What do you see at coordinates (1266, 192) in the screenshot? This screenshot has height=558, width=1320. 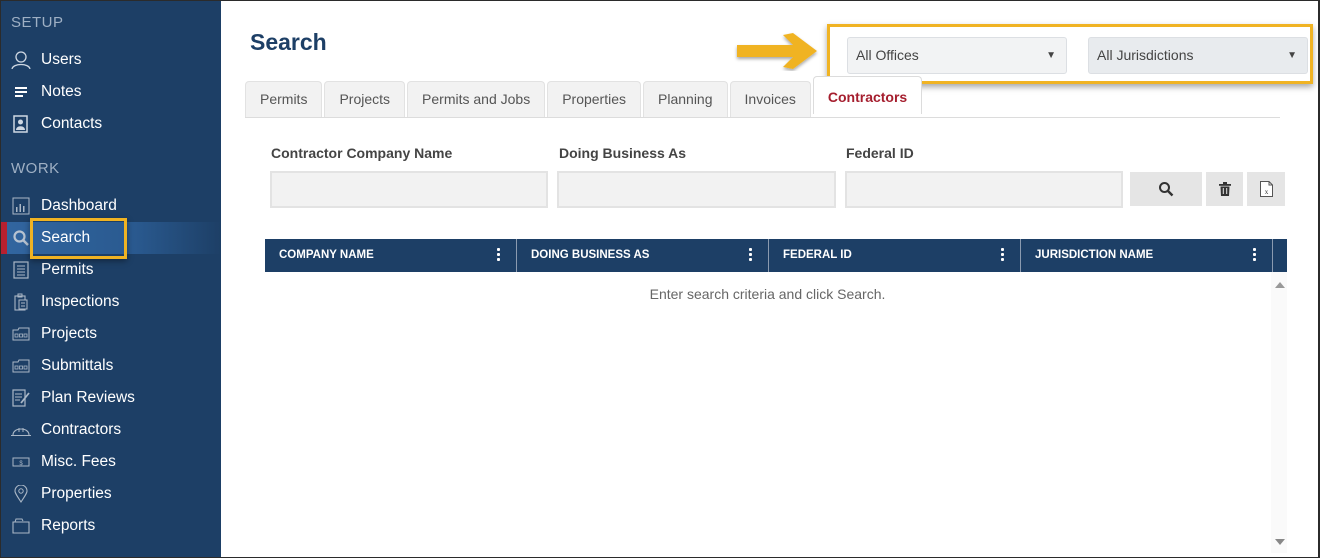 I see `svg-text: x` at bounding box center [1266, 192].